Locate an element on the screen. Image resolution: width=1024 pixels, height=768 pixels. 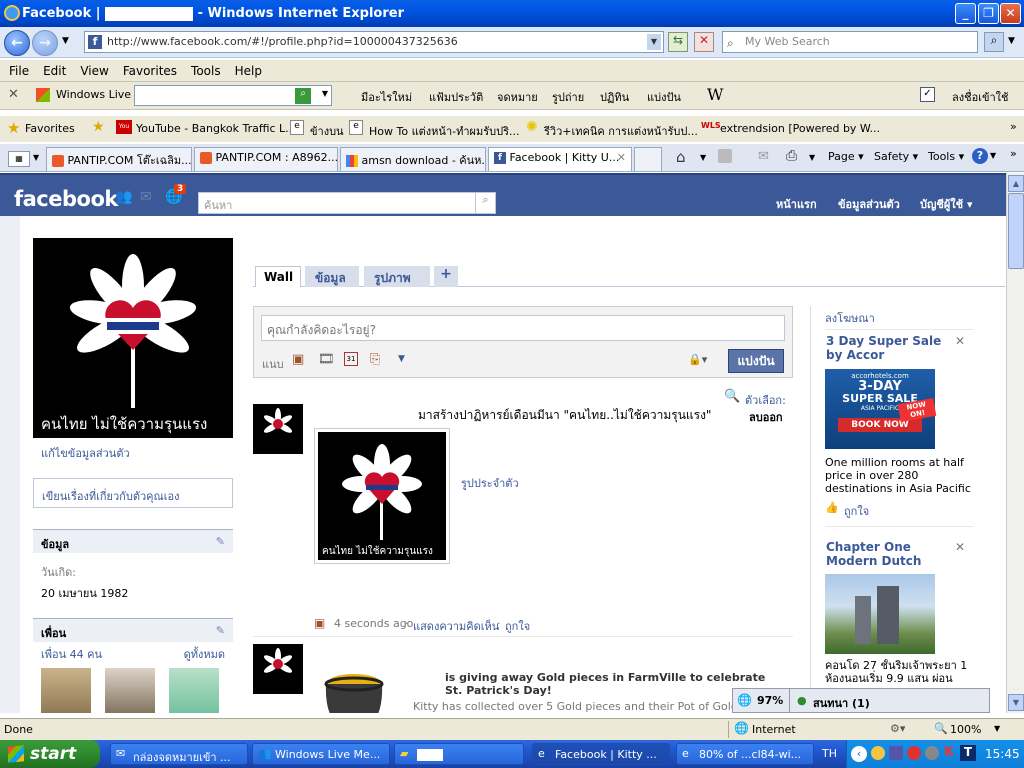
new-tab-button is located at coordinates (648, 159).